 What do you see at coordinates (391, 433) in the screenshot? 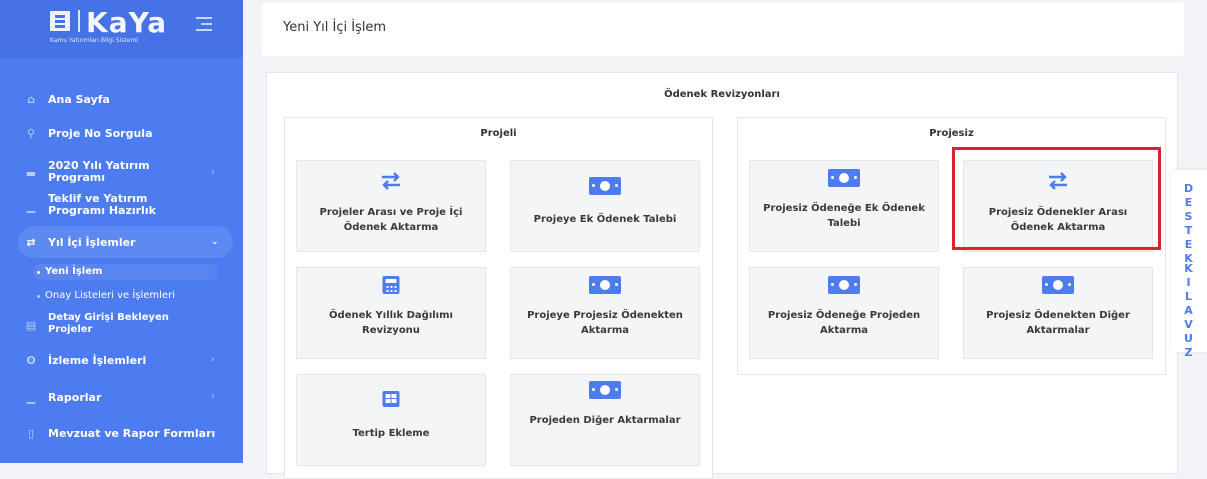
I see `tile-label: Tertip Ekleme` at bounding box center [391, 433].